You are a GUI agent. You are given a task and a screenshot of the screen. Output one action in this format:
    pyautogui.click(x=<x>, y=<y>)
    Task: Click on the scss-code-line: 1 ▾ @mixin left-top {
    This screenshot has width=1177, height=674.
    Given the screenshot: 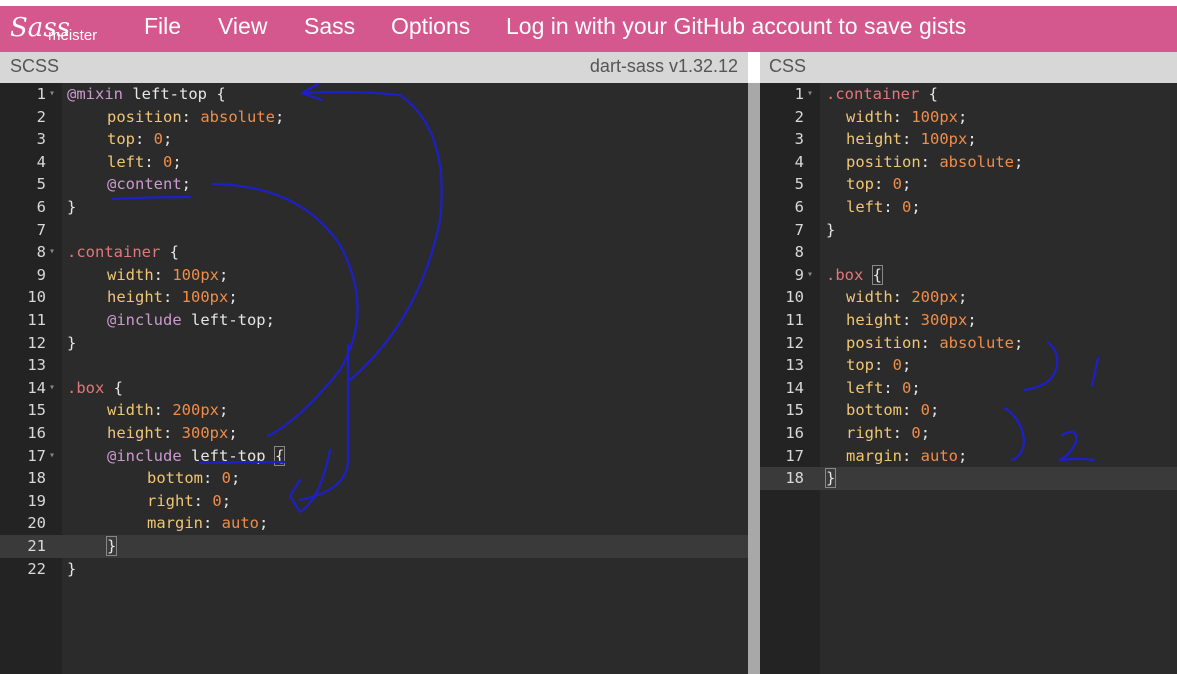 What is the action you would take?
    pyautogui.click(x=374, y=94)
    